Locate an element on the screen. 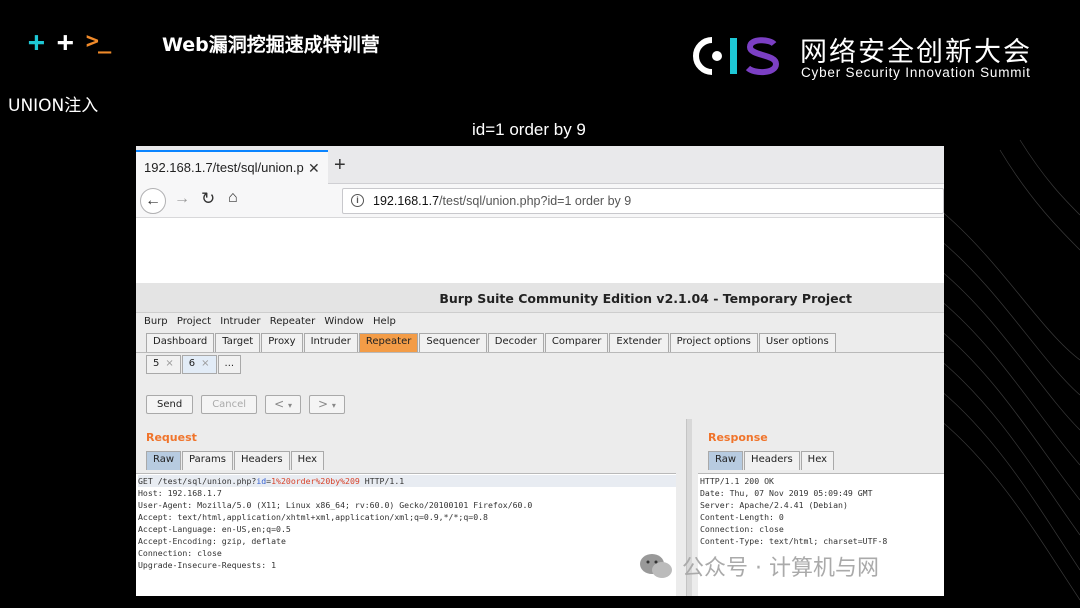 Image resolution: width=1080 pixels, height=608 pixels. new-tab-icon: + is located at coordinates (340, 165).